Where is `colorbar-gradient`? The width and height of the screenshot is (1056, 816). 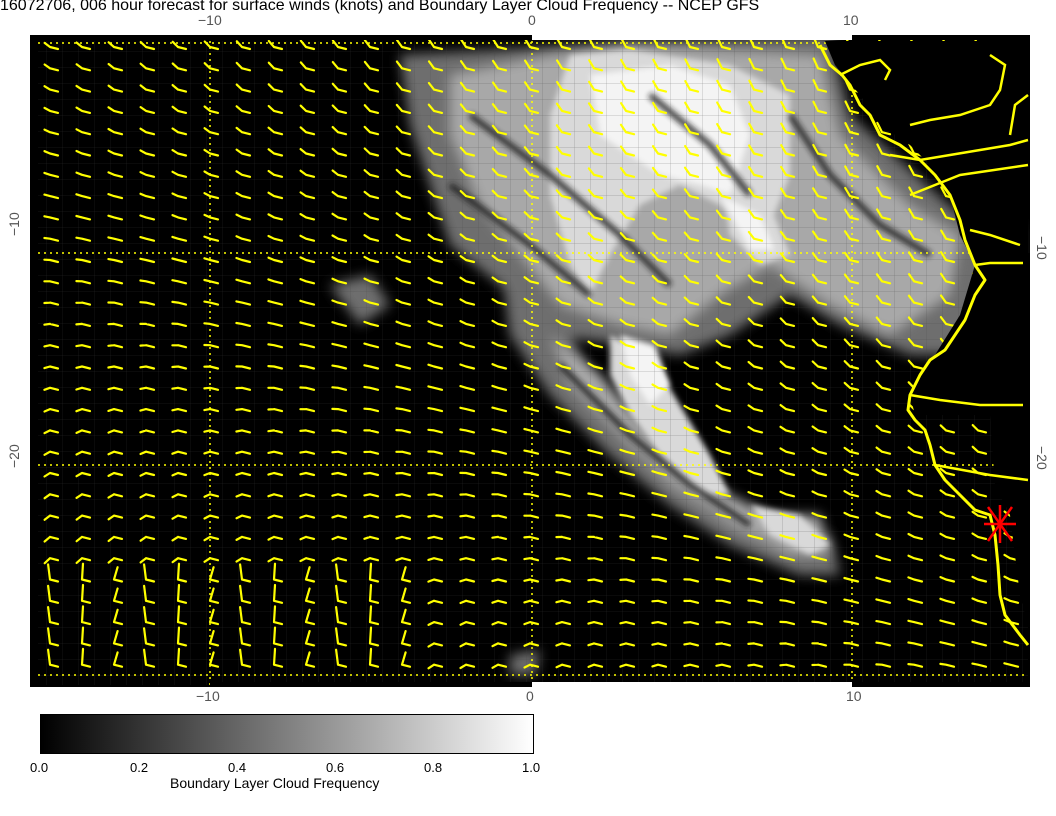
colorbar-gradient is located at coordinates (287, 734).